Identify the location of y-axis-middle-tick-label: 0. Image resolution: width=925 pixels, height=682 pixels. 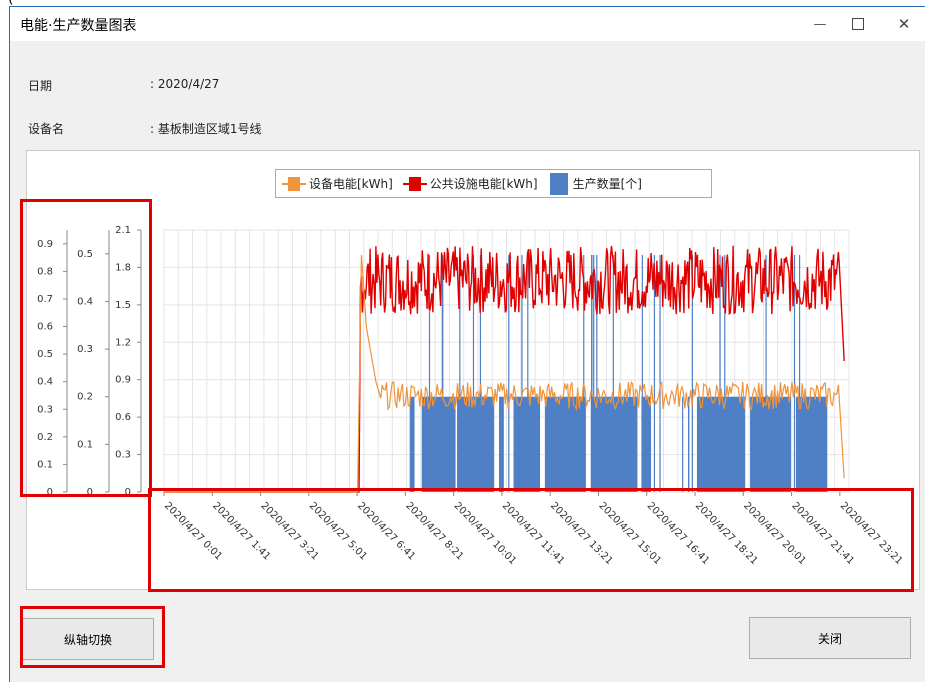
(90, 492).